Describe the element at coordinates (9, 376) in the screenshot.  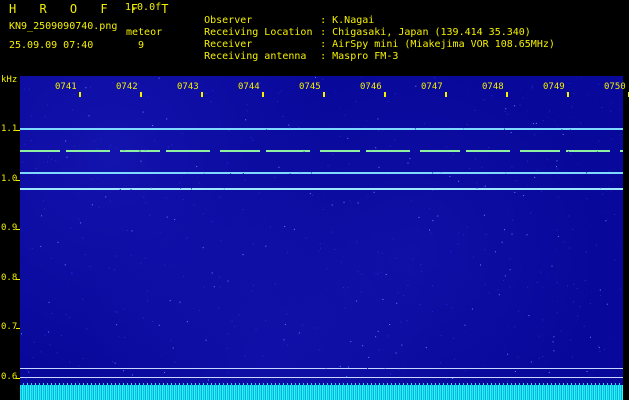
I see `y-tick-label: 0.6` at that location.